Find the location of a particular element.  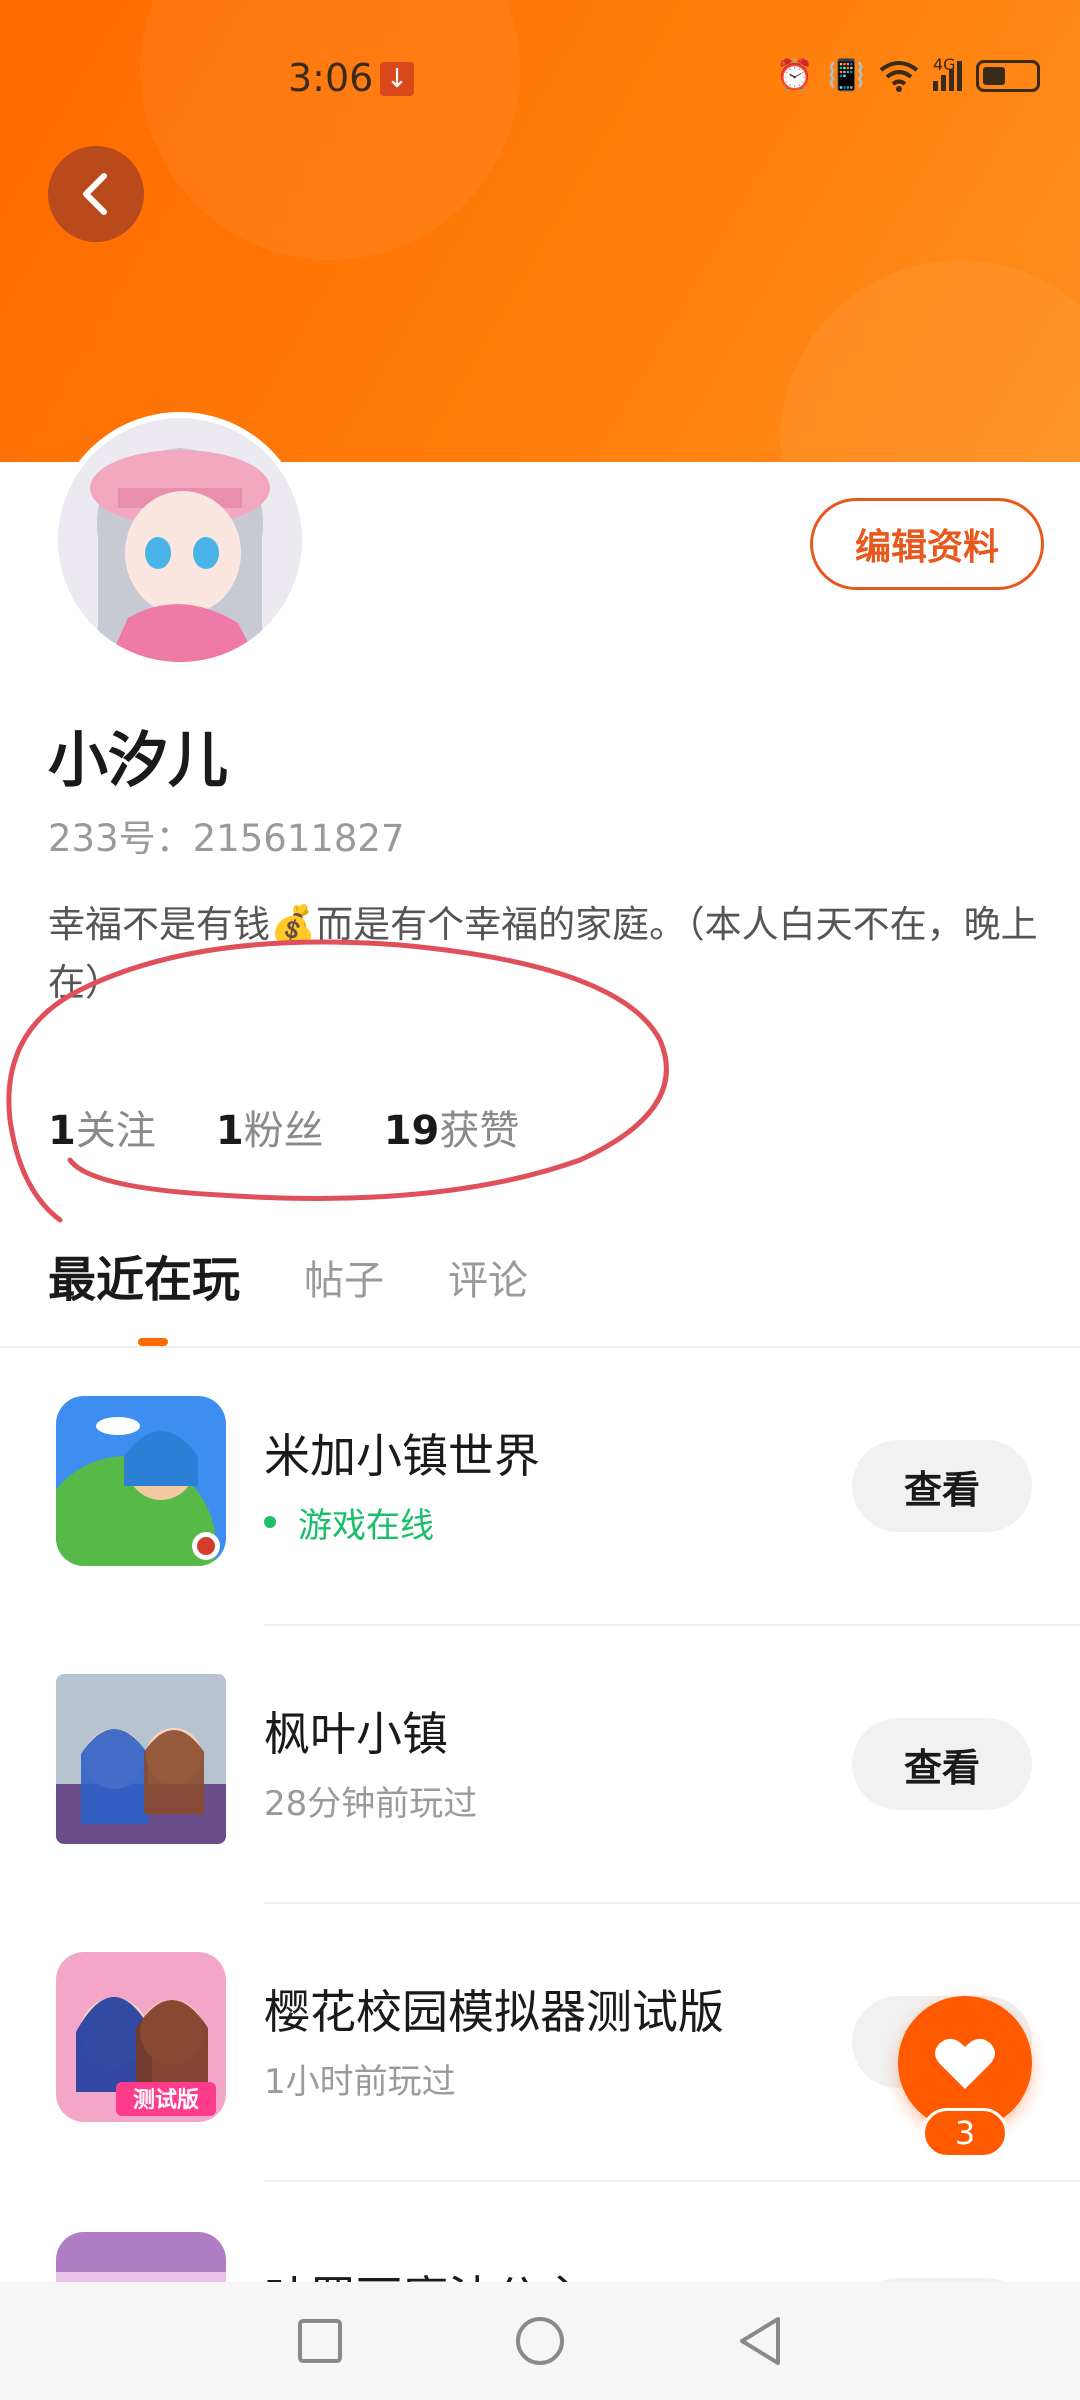

heart-icon is located at coordinates (965, 2063).